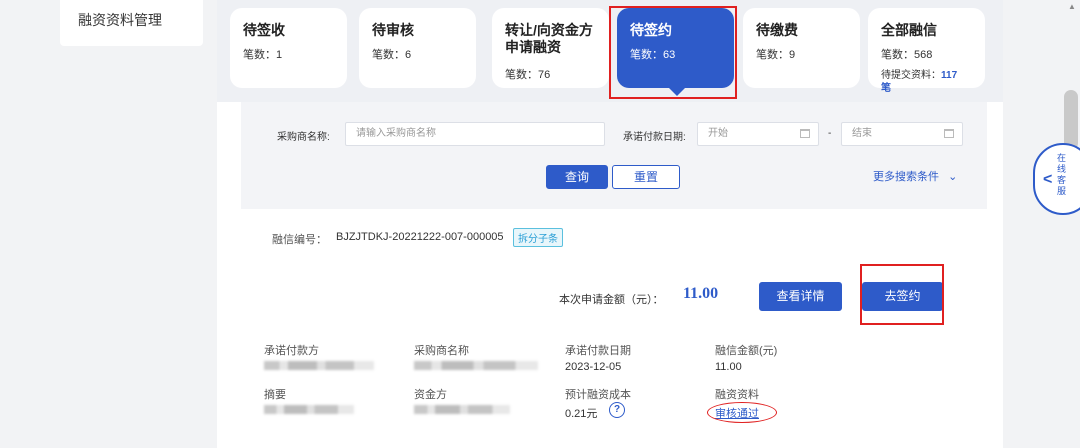  What do you see at coordinates (1071, 120) in the screenshot?
I see `page-scrollbar-thumb` at bounding box center [1071, 120].